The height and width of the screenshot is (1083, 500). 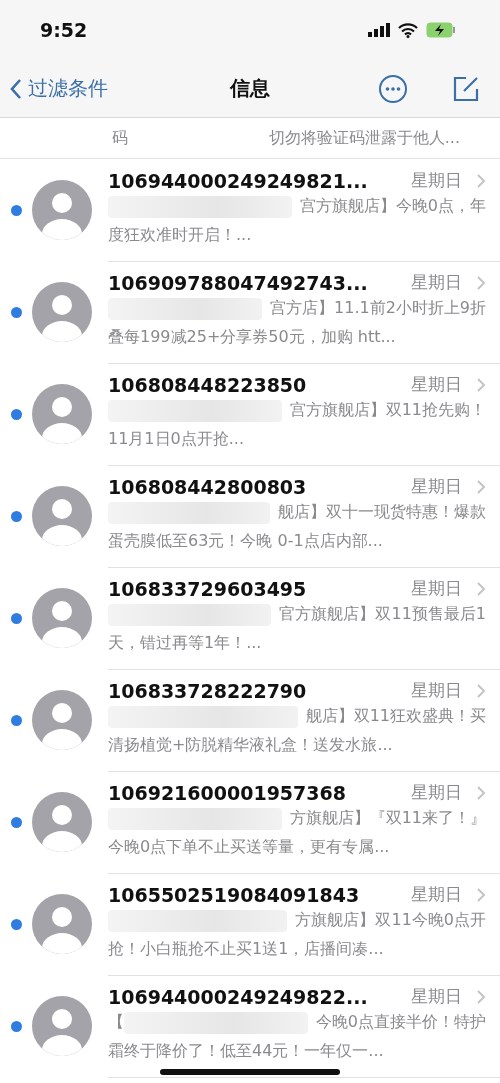 What do you see at coordinates (387, 410) in the screenshot?
I see `message-preview: 宫方旗舰店】双11抢先购！` at bounding box center [387, 410].